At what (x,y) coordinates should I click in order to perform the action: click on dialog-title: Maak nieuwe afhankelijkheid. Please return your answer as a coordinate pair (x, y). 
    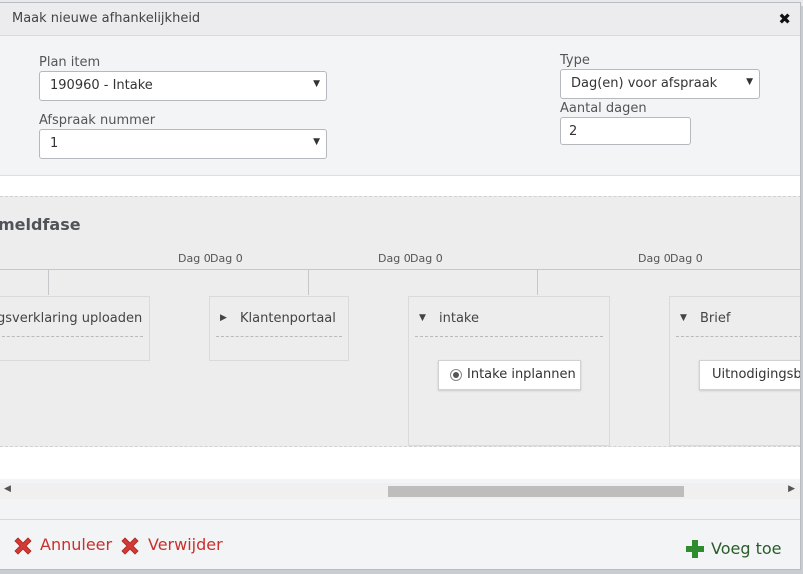
    Looking at the image, I should click on (106, 18).